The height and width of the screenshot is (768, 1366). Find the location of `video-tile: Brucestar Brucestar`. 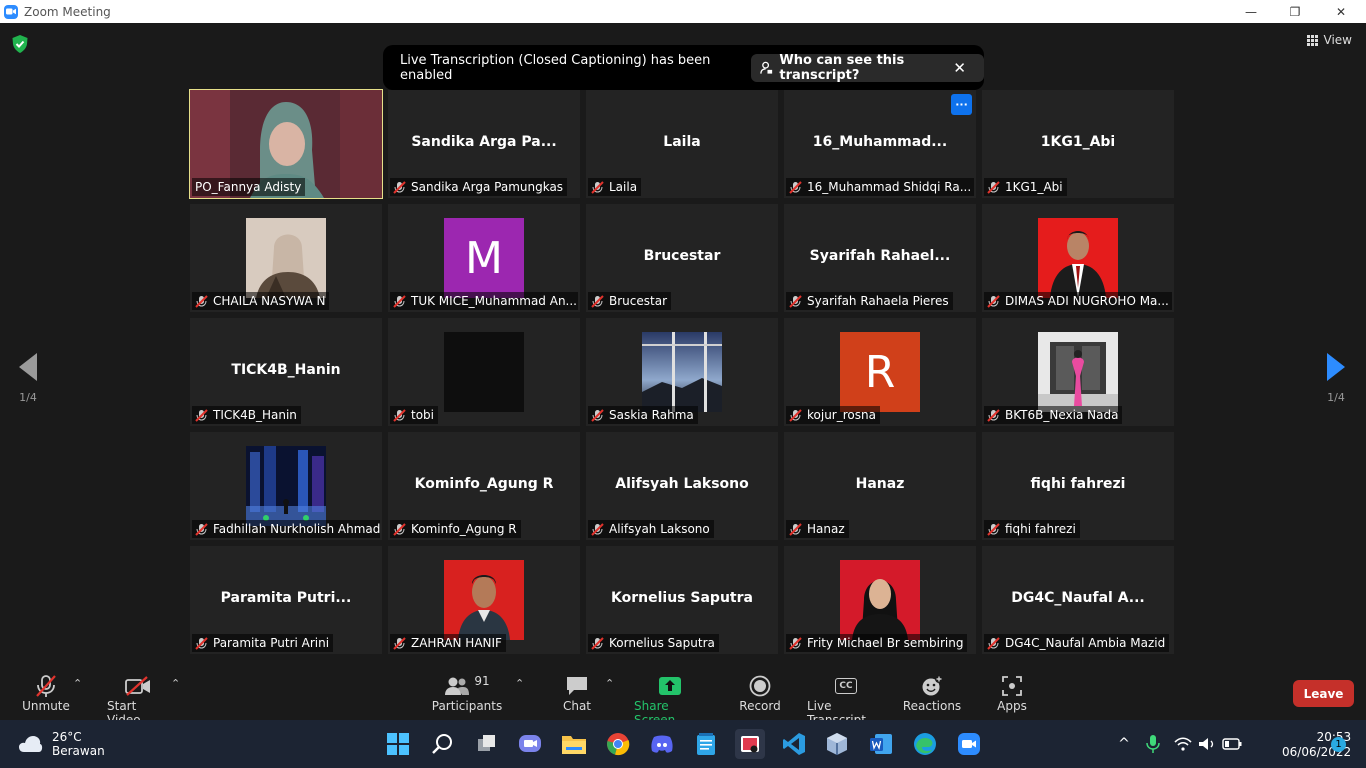

video-tile: Brucestar Brucestar is located at coordinates (682, 258).